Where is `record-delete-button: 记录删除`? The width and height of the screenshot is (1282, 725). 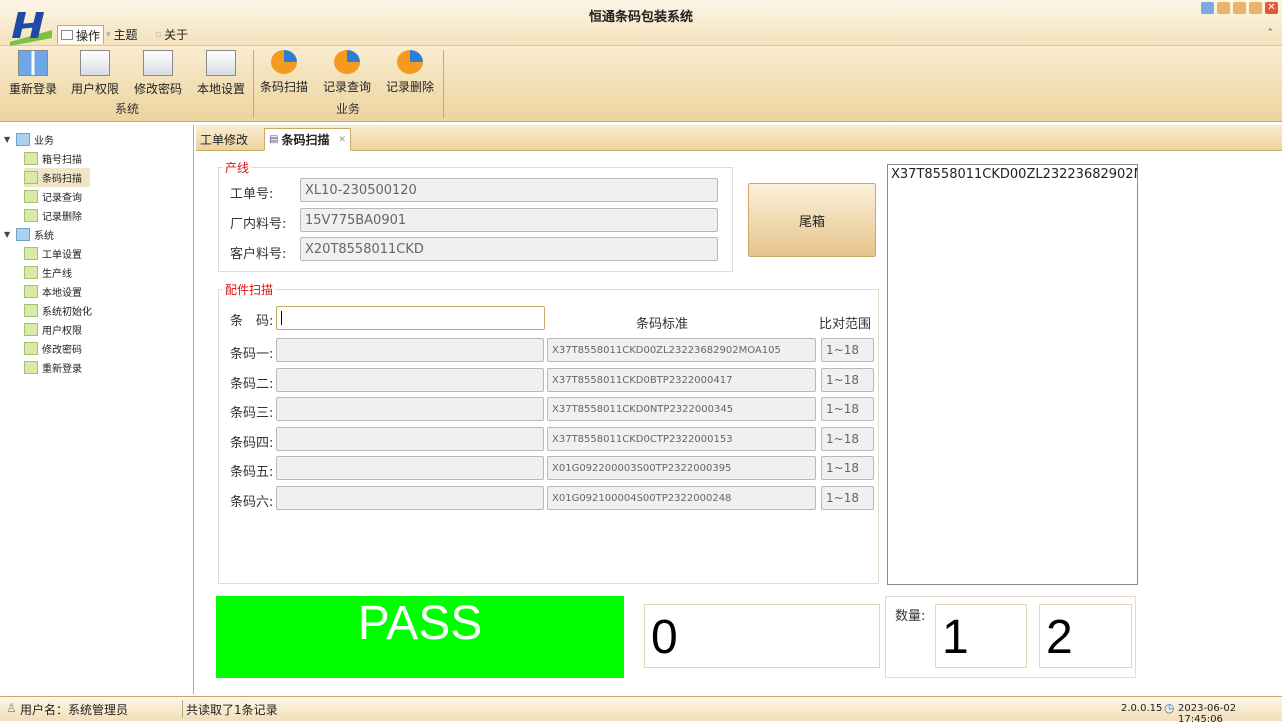
record-delete-button: 记录删除 is located at coordinates (410, 76).